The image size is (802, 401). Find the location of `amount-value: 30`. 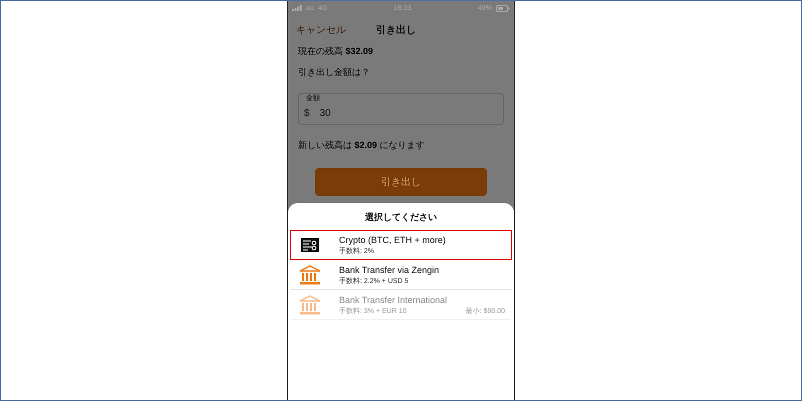

amount-value: 30 is located at coordinates (325, 113).